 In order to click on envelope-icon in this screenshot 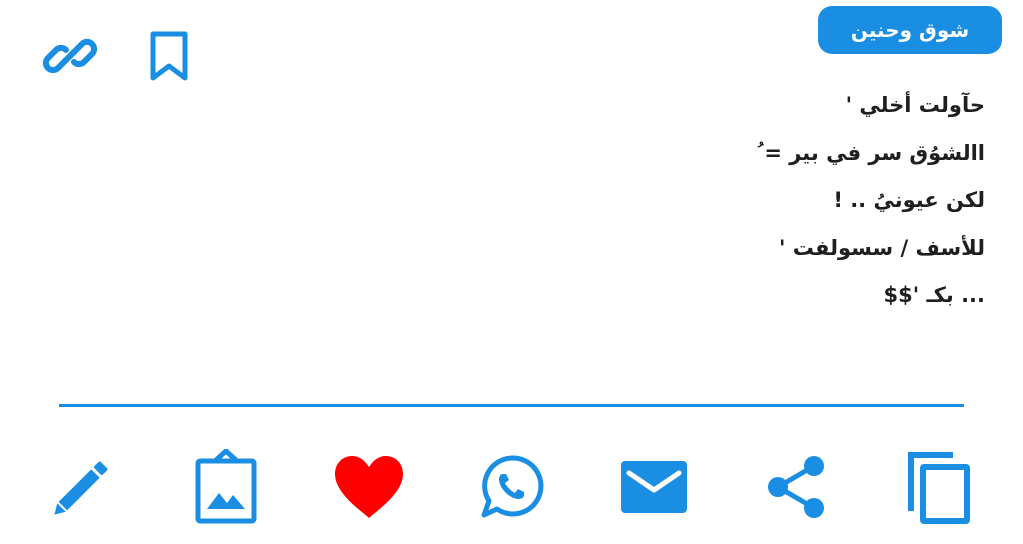, I will do `click(654, 487)`.